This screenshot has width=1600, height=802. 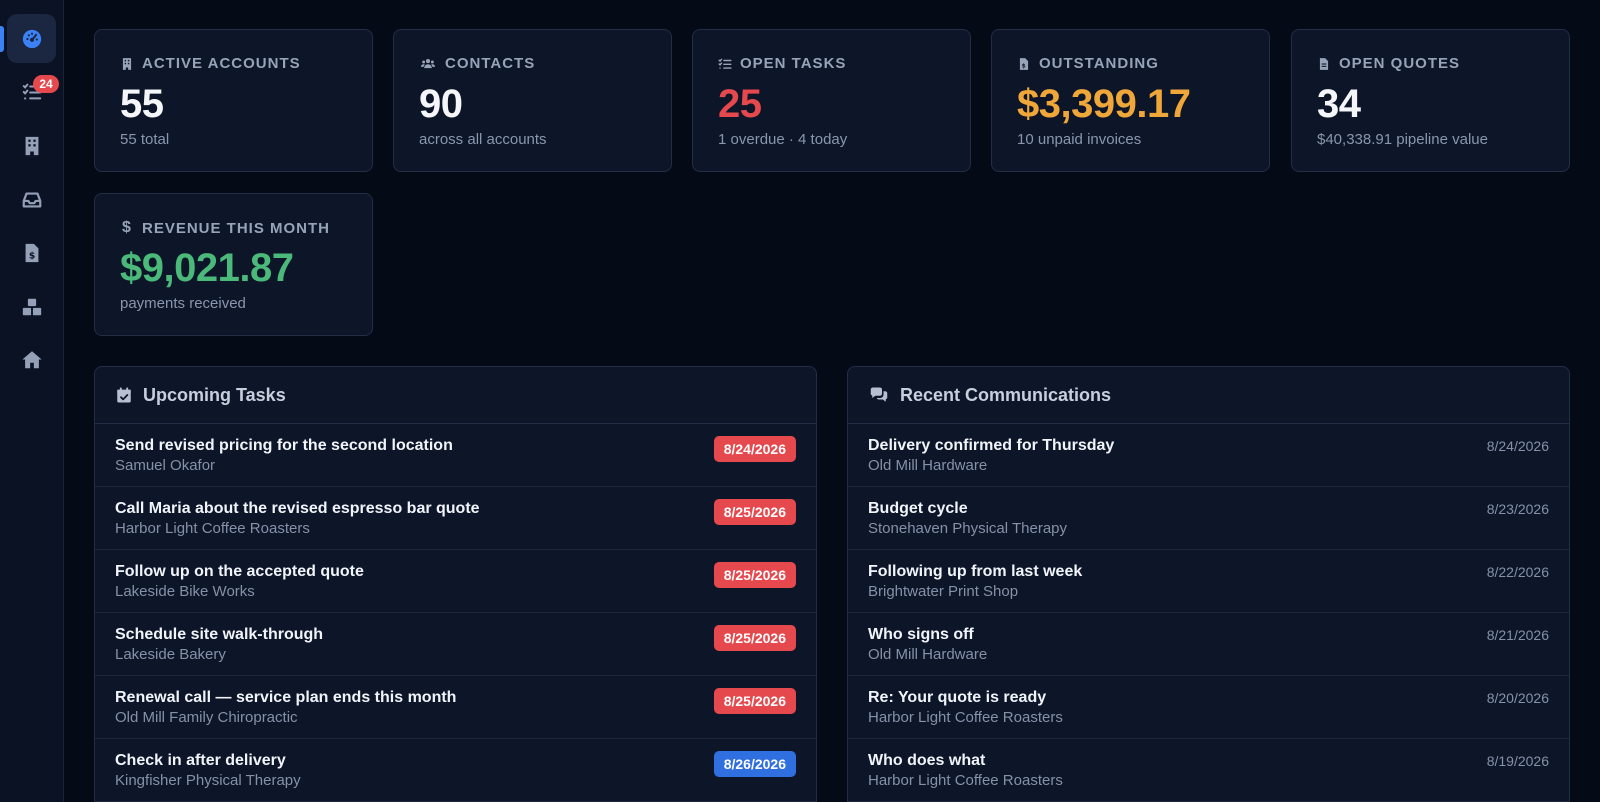 I want to click on stat-value: 90, so click(x=441, y=104).